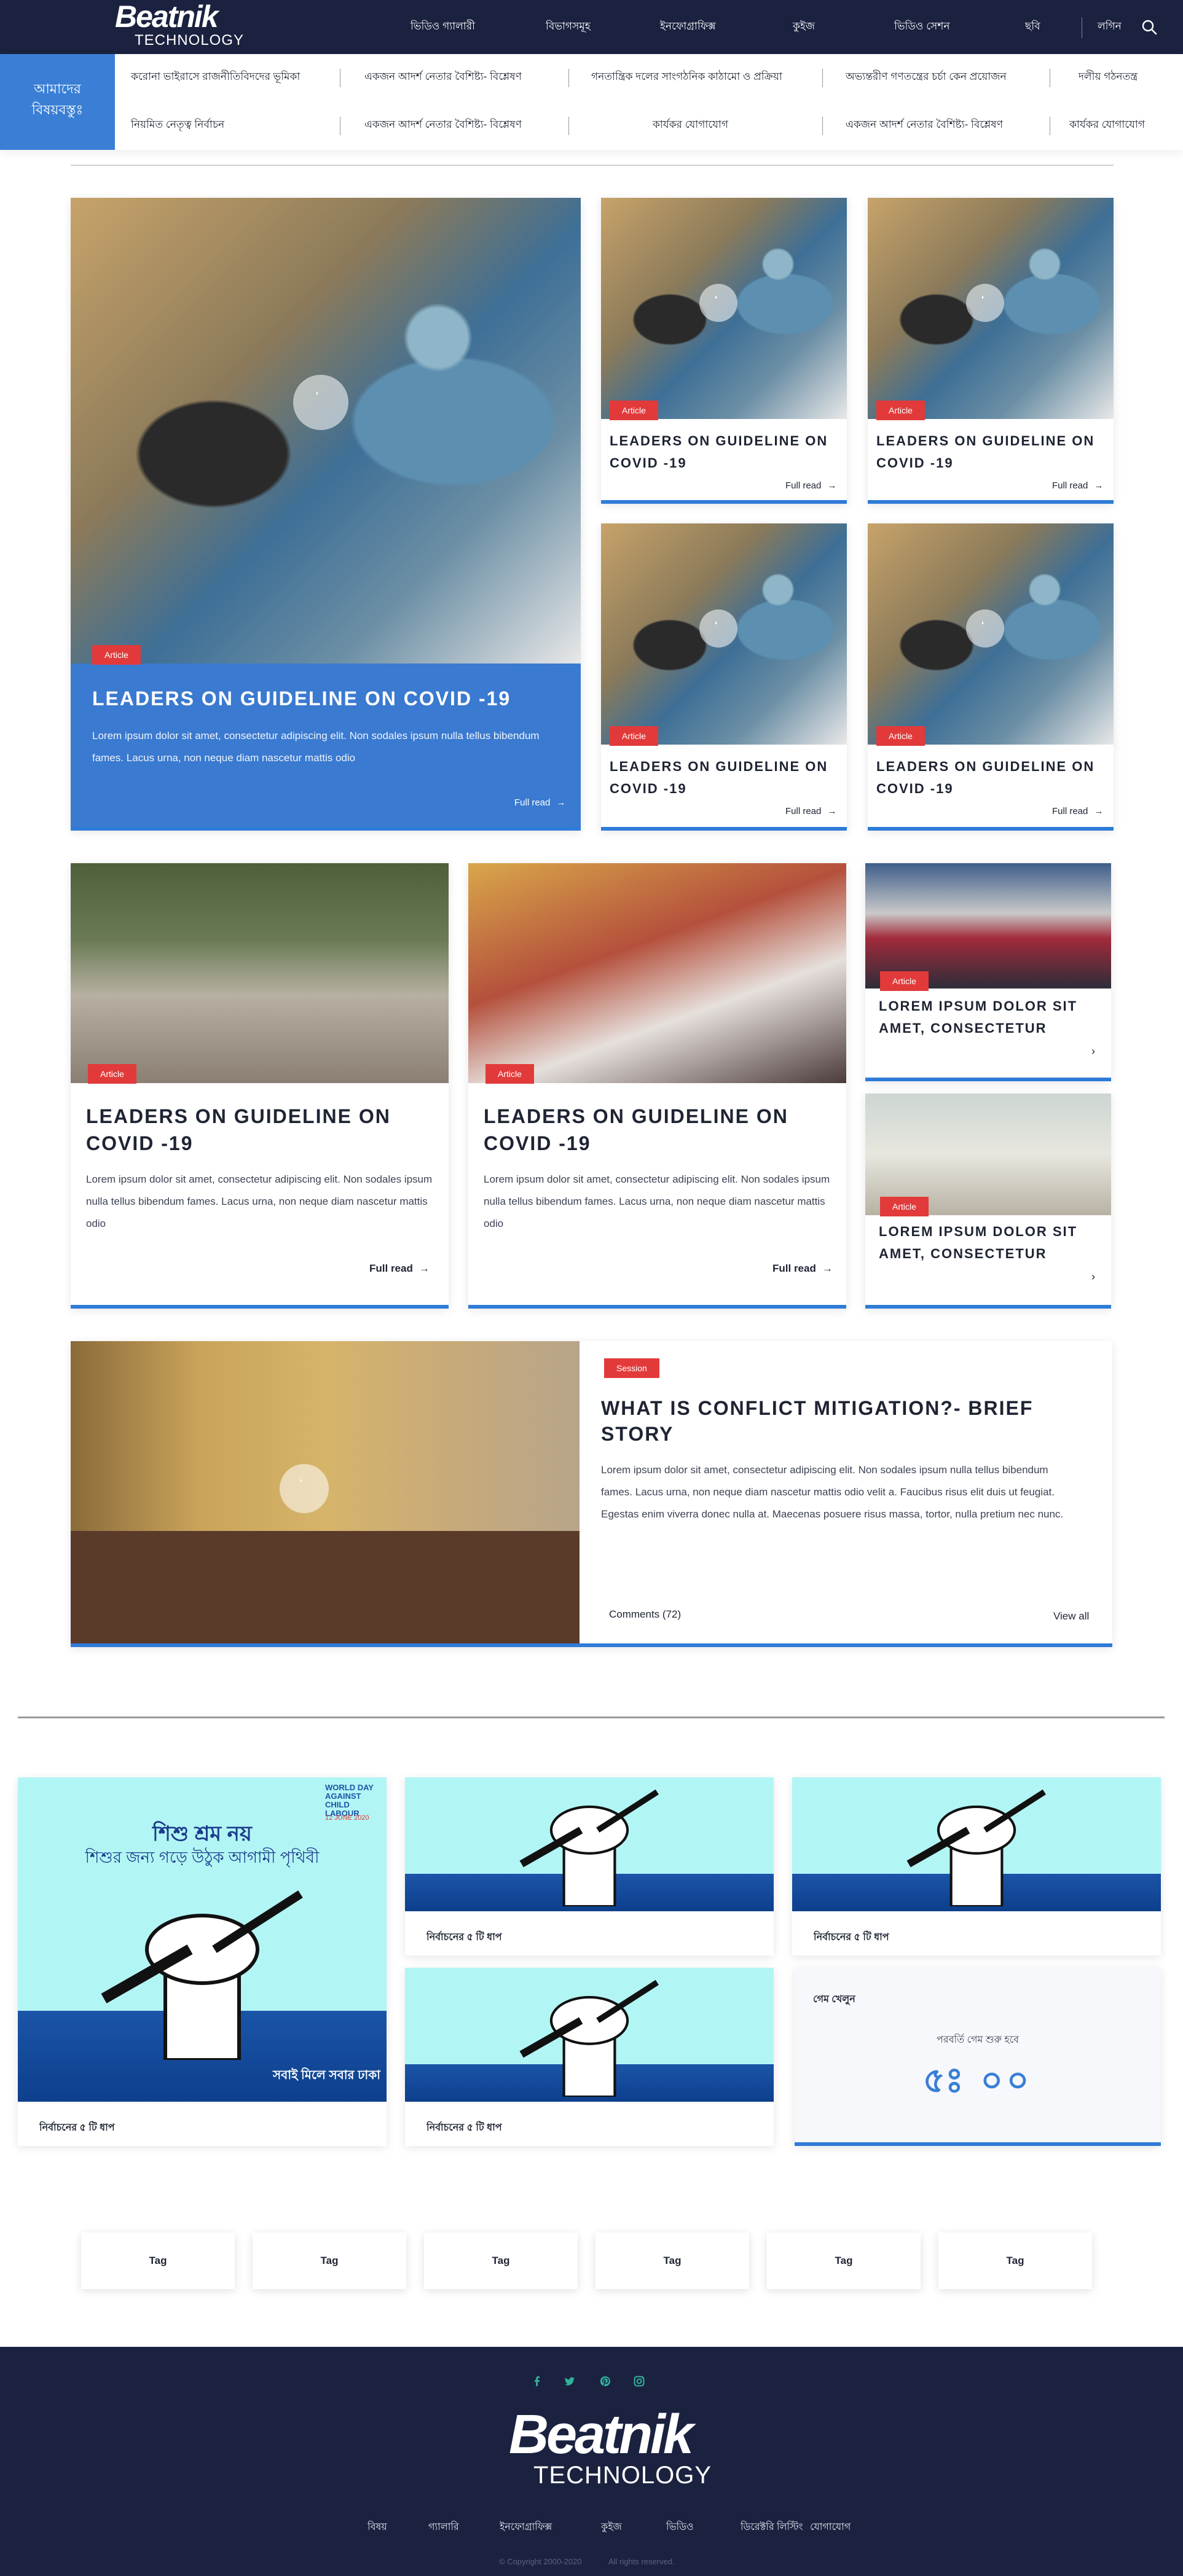 The height and width of the screenshot is (2576, 1183). What do you see at coordinates (215, 77) in the screenshot?
I see `topic-link: করোনা ভাইরাসে রাজনীতিবিদদের ভূমিকা` at bounding box center [215, 77].